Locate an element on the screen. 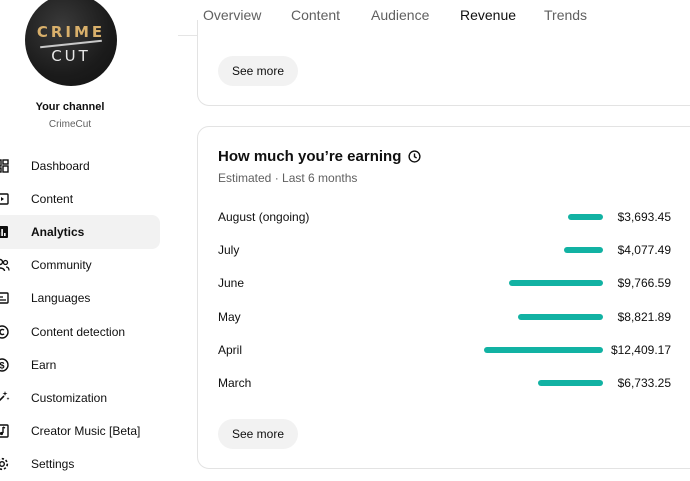 Image resolution: width=690 pixels, height=481 pixels. magic-wand-icon is located at coordinates (5, 398).